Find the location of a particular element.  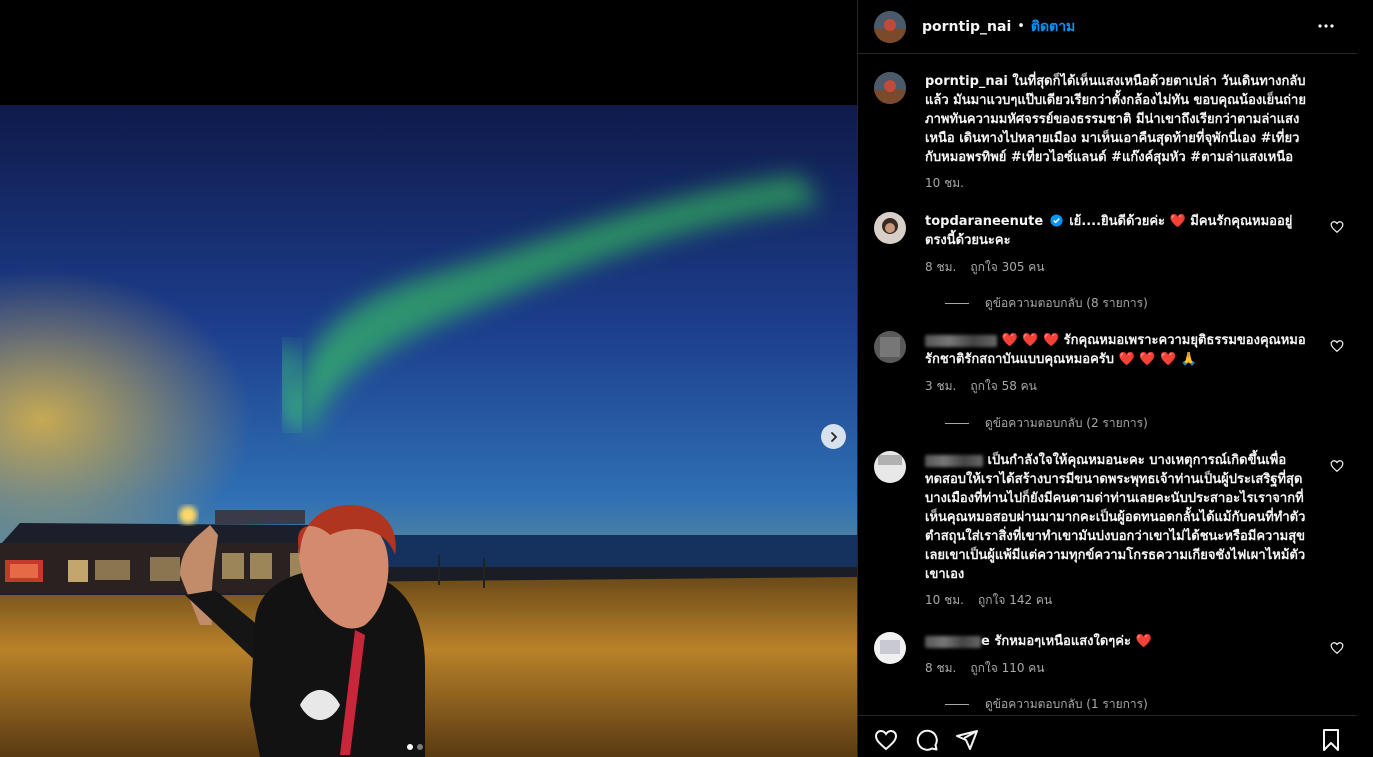

view-replies-label: ดูข้อความตอบกลับ (2 รายการ) is located at coordinates (1066, 423).